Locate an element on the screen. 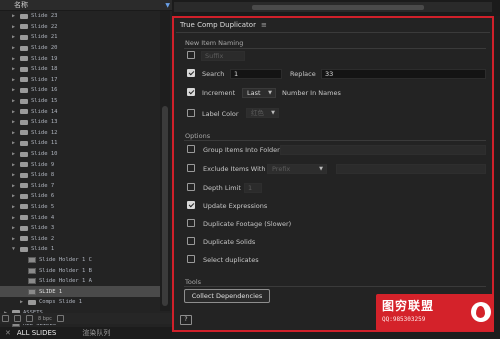 The image size is (500, 339). panel-menu-icon: ≡ is located at coordinates (264, 25).